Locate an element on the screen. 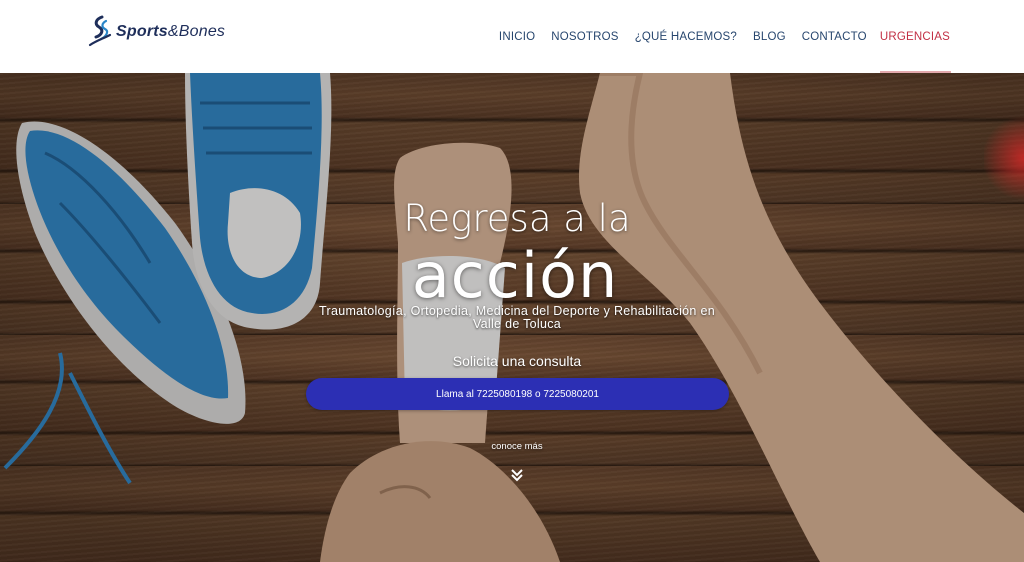 The height and width of the screenshot is (562, 1024). logo: Sports&Bones is located at coordinates (156, 32).